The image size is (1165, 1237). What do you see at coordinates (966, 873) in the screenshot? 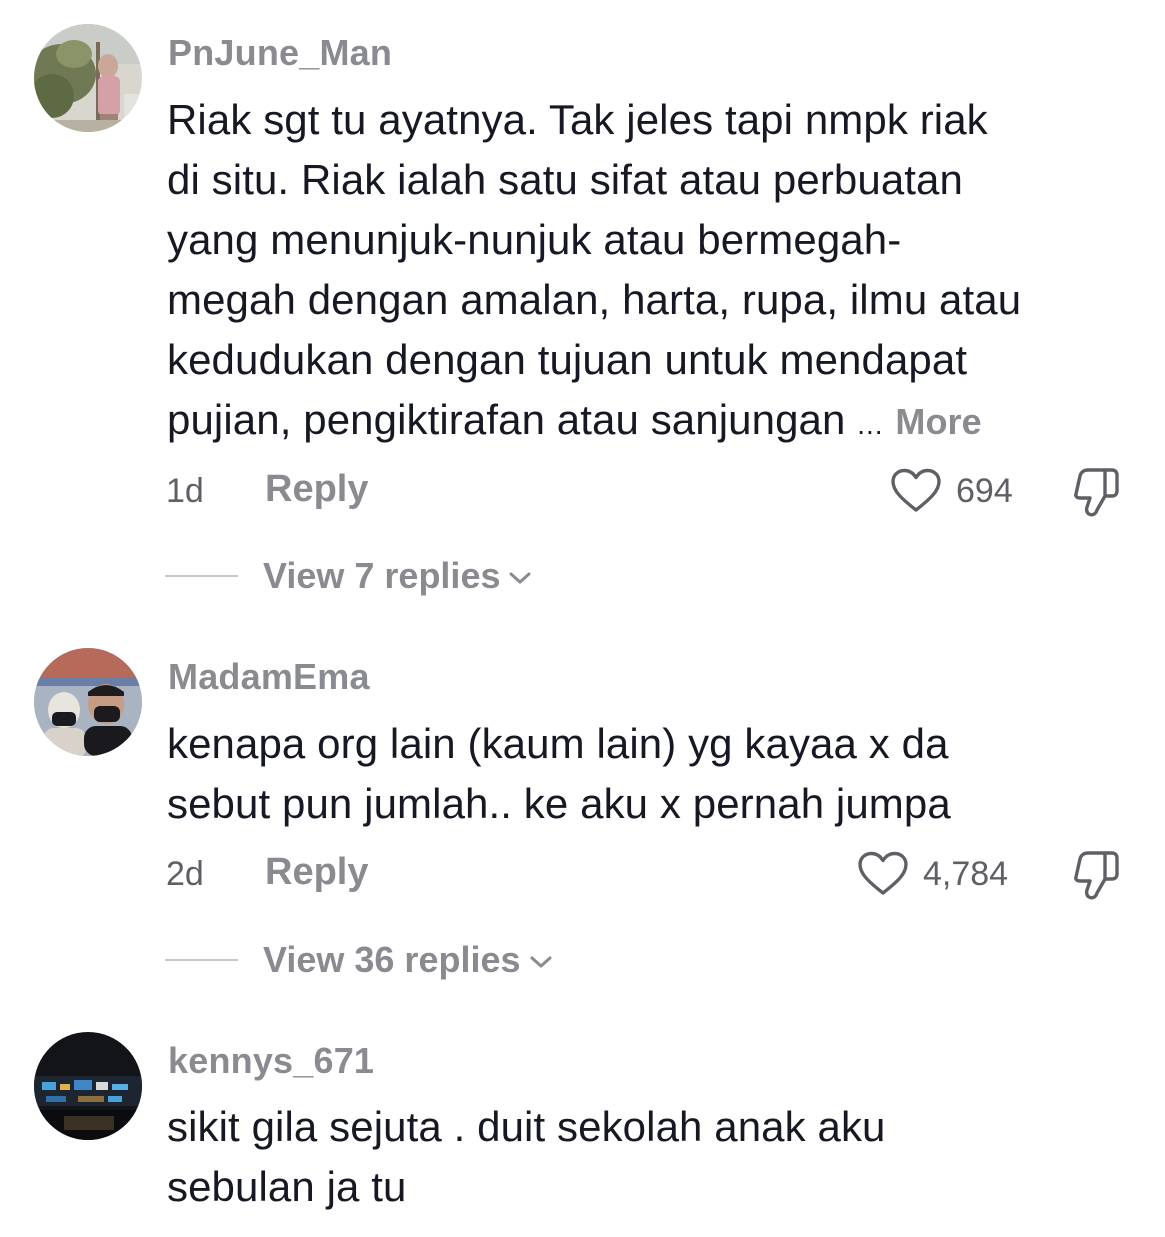
I see `like-count: 4,784` at bounding box center [966, 873].